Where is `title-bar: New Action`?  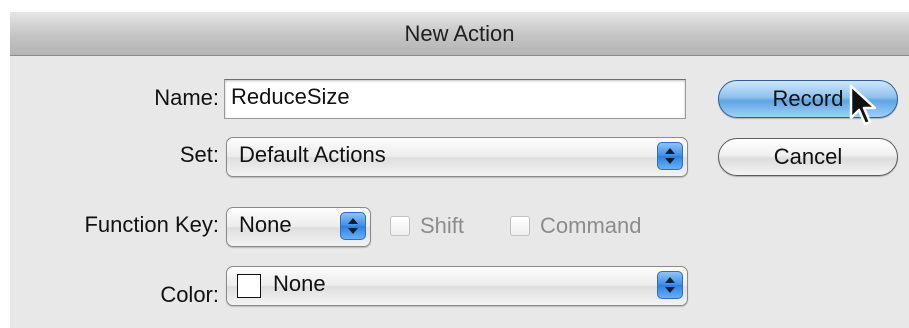
title-bar: New Action is located at coordinates (459, 34).